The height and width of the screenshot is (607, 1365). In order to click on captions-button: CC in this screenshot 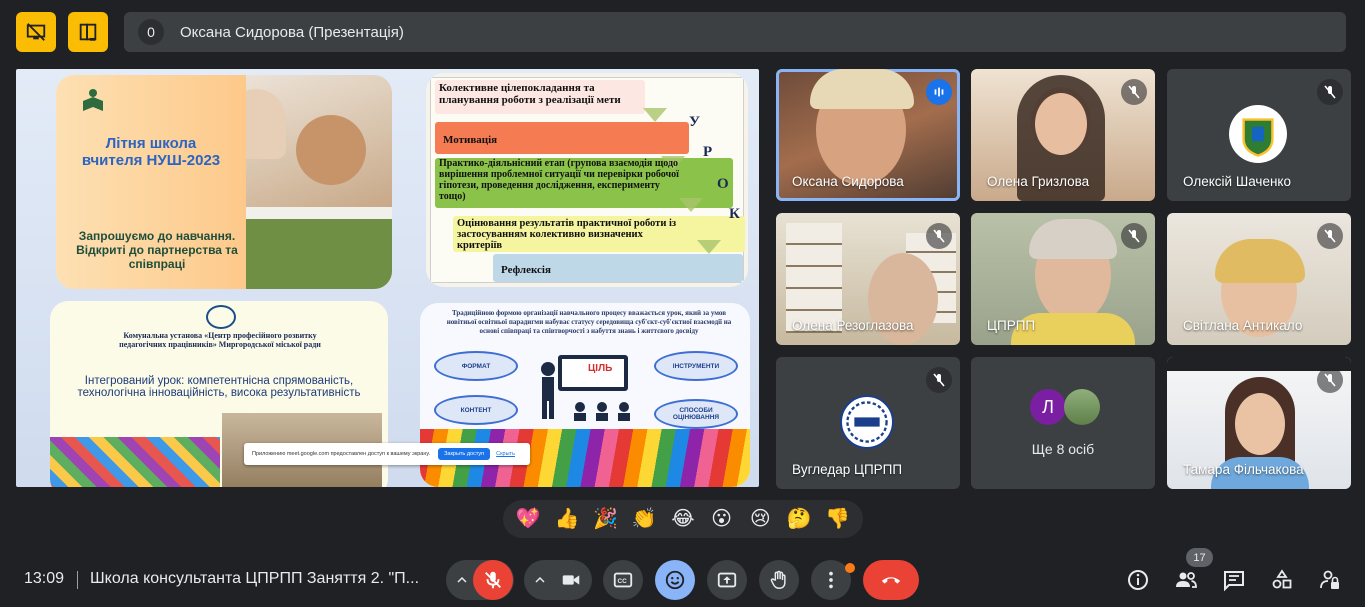, I will do `click(623, 580)`.